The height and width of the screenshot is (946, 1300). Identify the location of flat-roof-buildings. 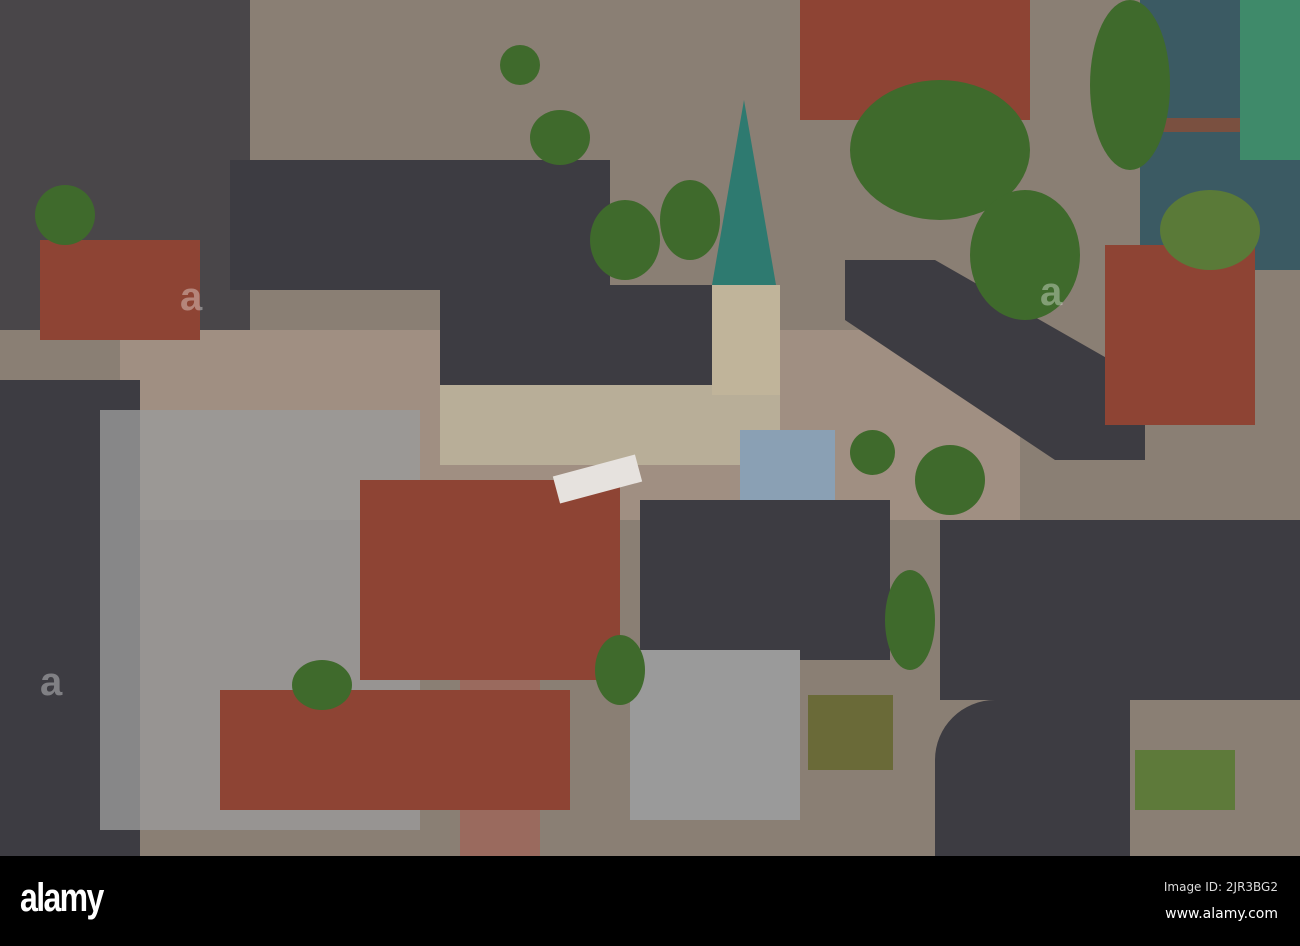
(715, 735).